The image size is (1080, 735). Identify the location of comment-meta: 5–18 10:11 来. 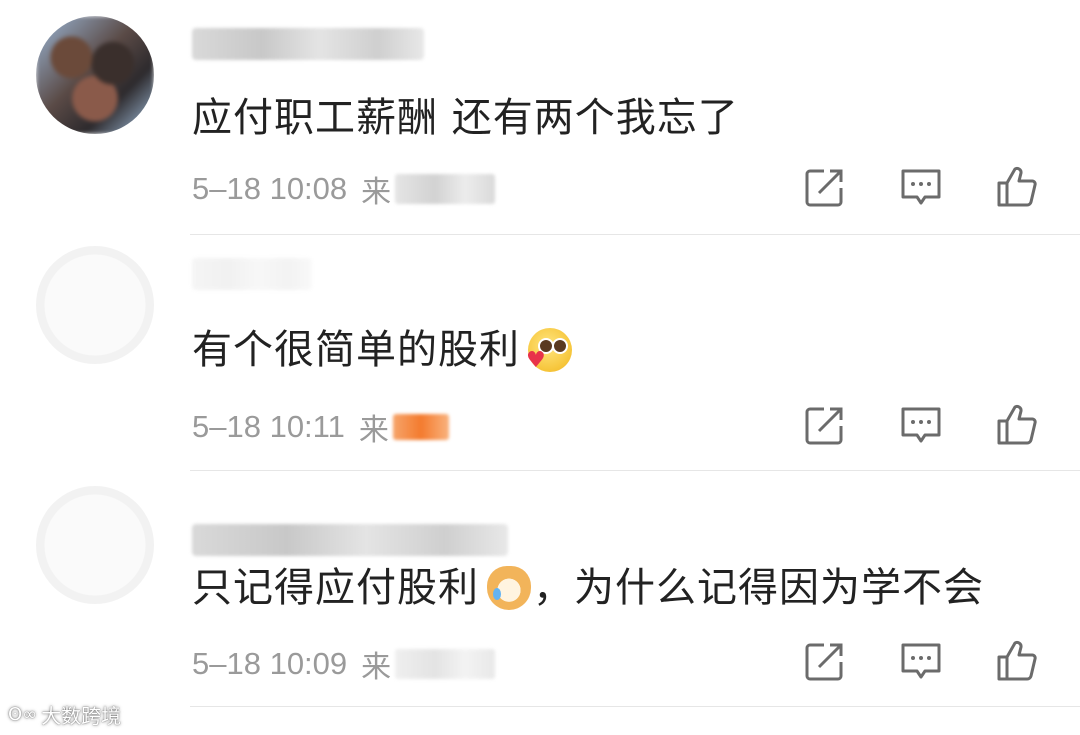
(320, 427).